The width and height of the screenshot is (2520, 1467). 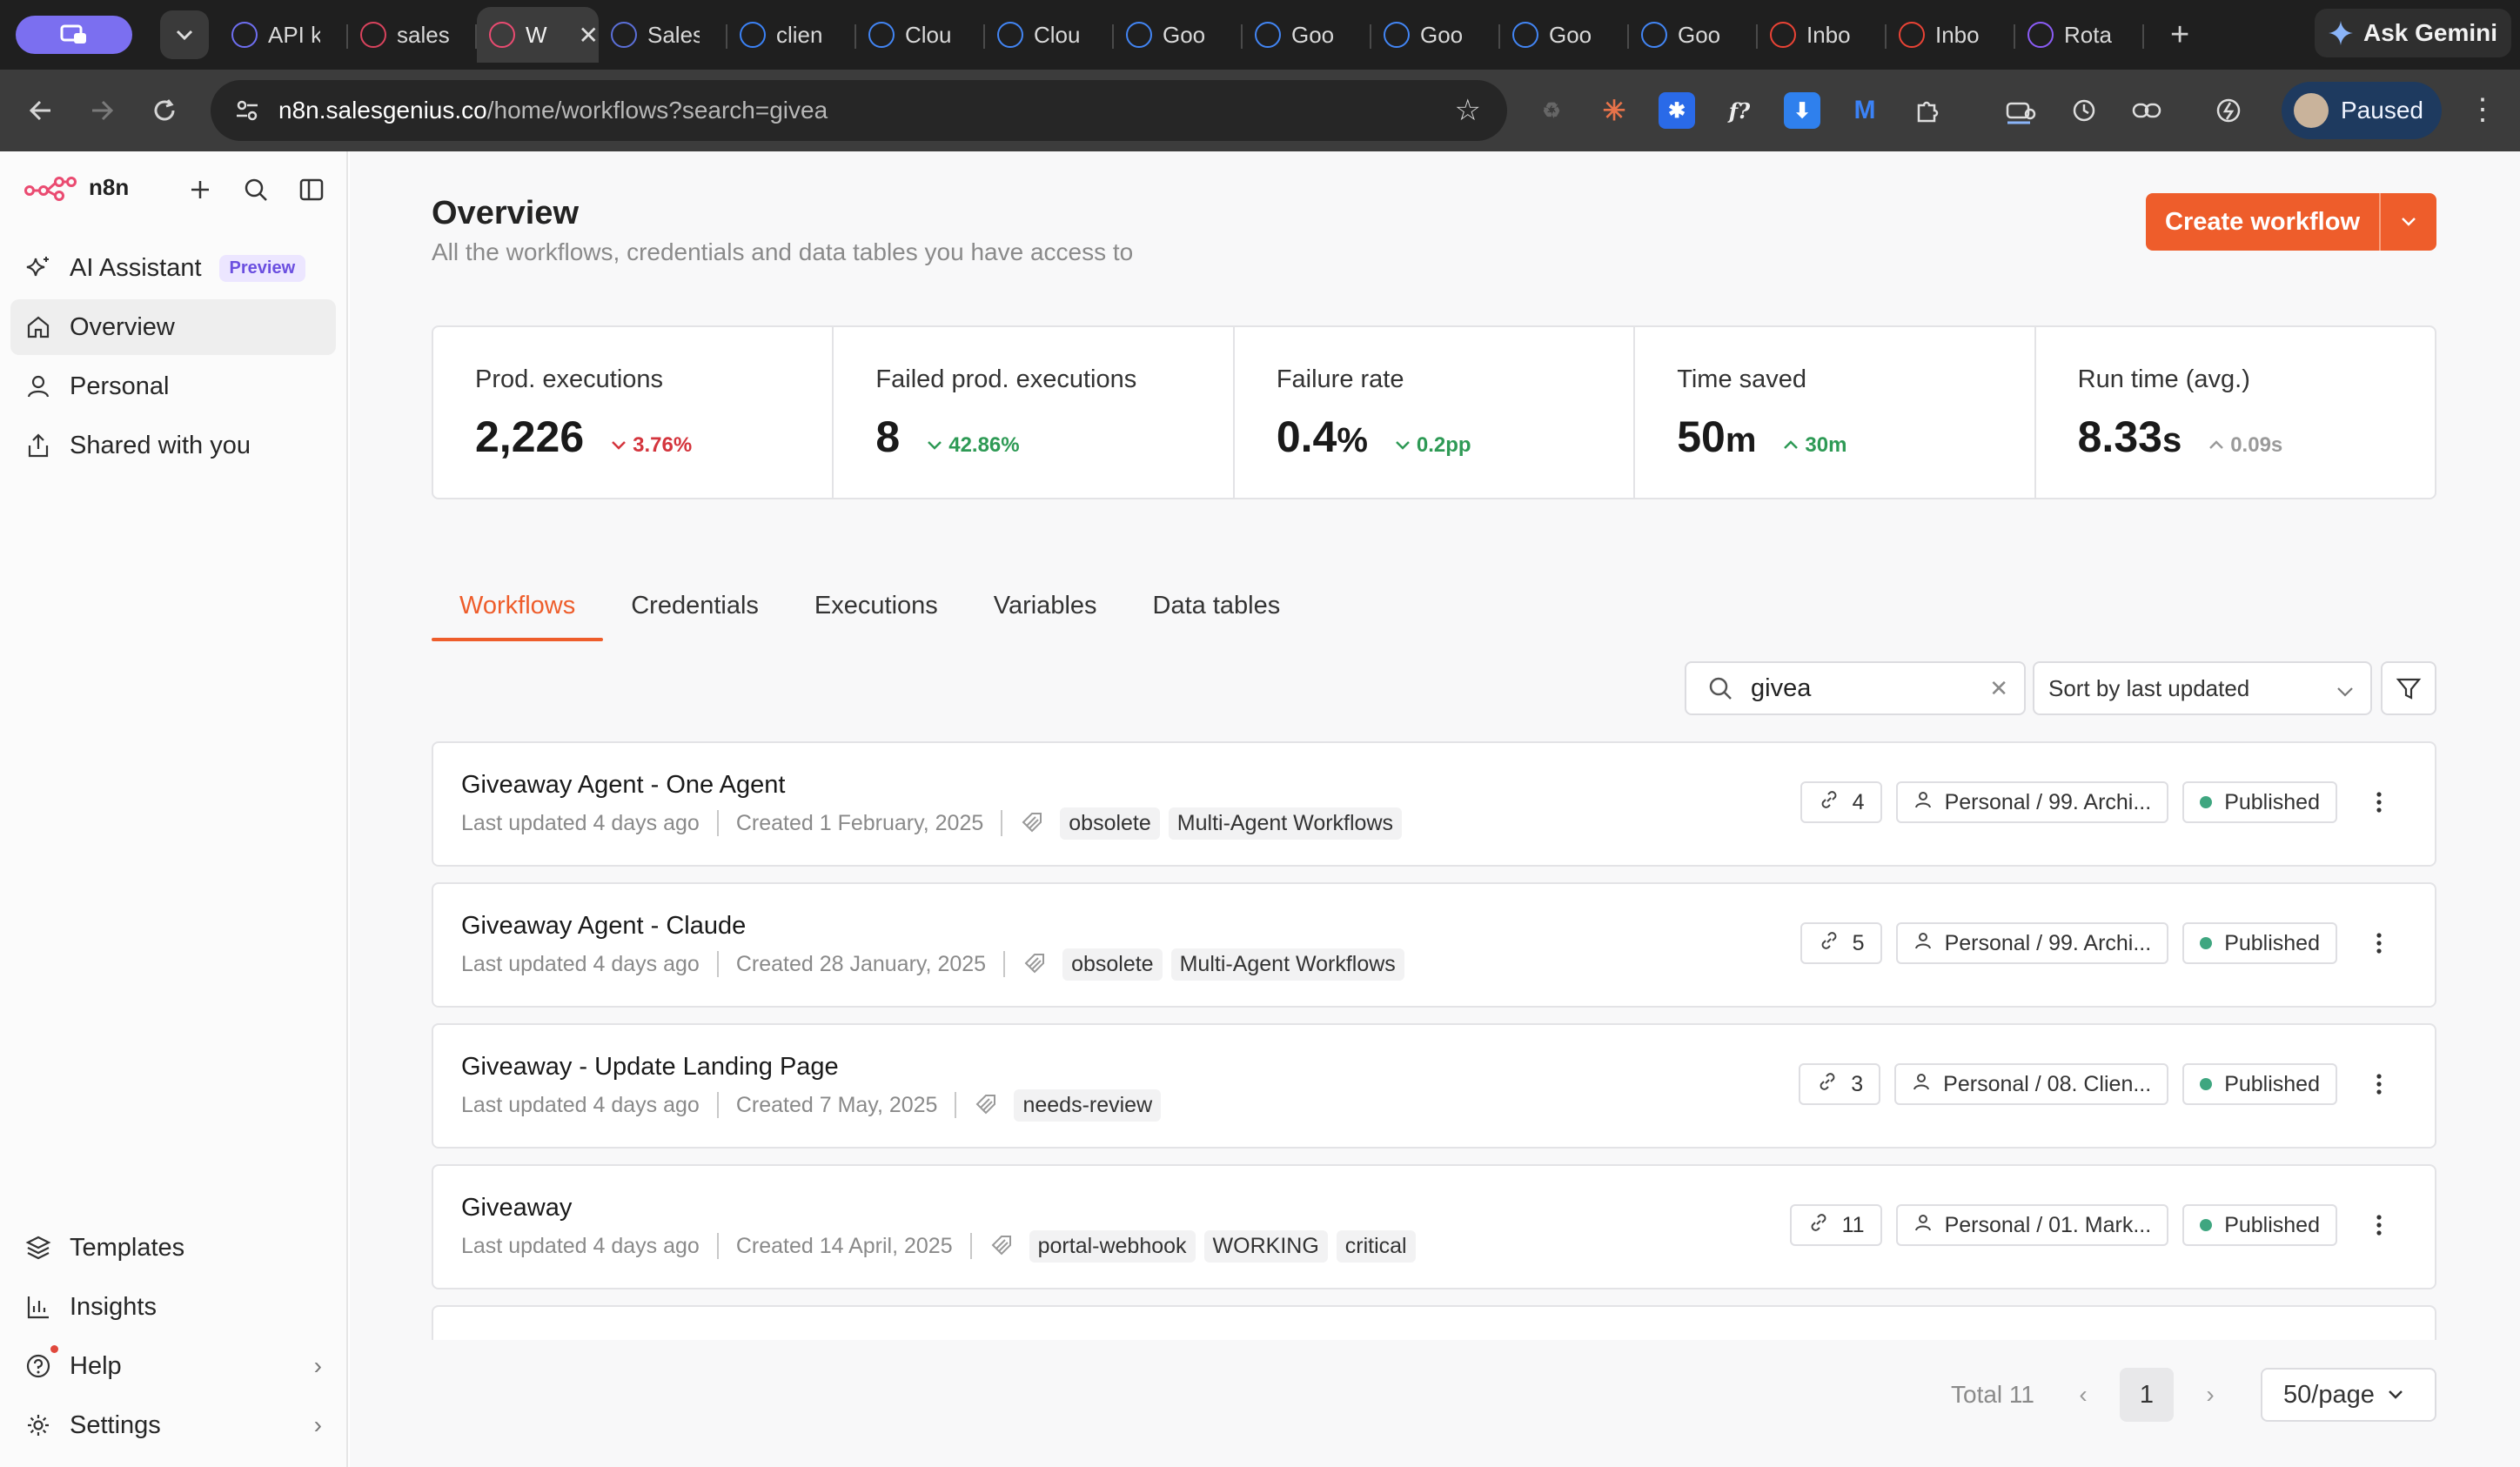 I want to click on sidebar-item-settings: Settings ›, so click(x=173, y=1425).